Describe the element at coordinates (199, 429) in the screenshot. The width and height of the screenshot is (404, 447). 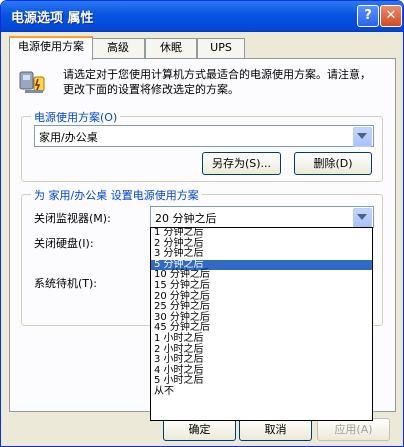
I see `ok-button: 确定` at that location.